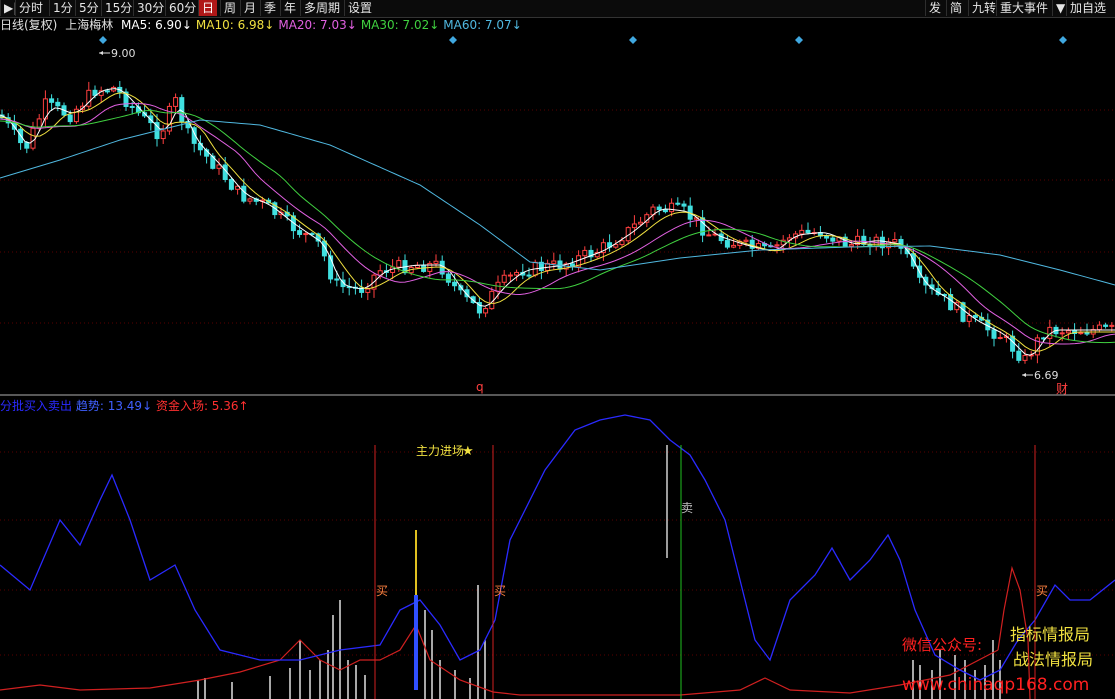 The height and width of the screenshot is (699, 1115). Describe the element at coordinates (557, 9) in the screenshot. I see `period-toolbar: ▶| 分时 1分 5分 15分 30分 60分日周月季年多周期 设置发简九转 重大事件 ▼ 加自选` at that location.